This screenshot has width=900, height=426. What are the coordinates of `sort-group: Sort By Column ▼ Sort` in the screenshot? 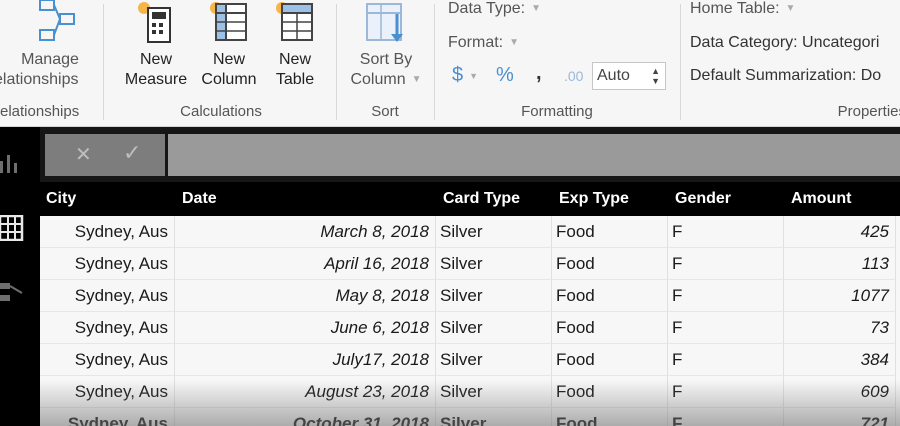 It's located at (385, 63).